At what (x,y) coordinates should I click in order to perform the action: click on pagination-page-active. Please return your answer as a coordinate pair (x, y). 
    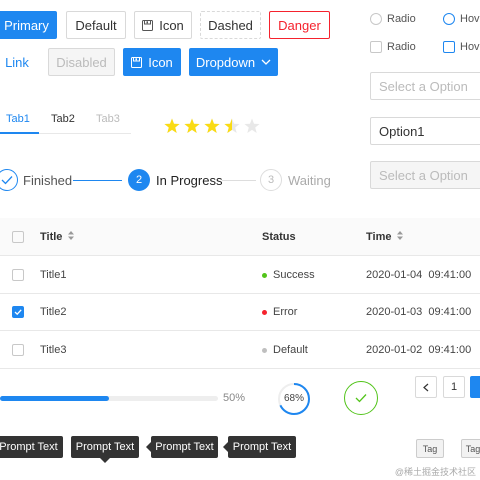
    Looking at the image, I should click on (475, 387).